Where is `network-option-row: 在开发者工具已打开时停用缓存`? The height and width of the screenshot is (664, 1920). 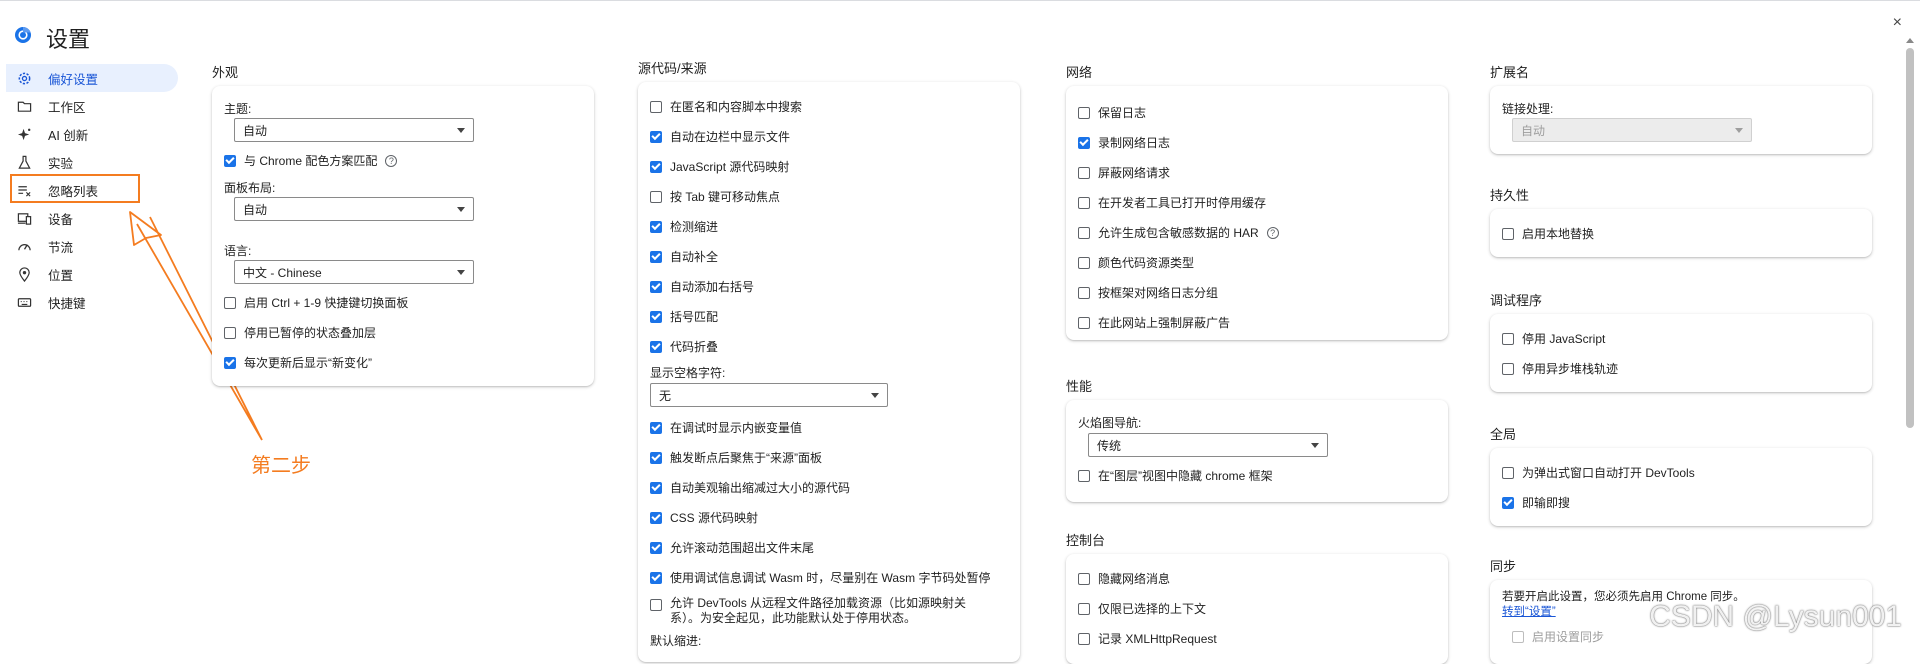
network-option-row: 在开发者工具已打开时停用缓存 is located at coordinates (1172, 202).